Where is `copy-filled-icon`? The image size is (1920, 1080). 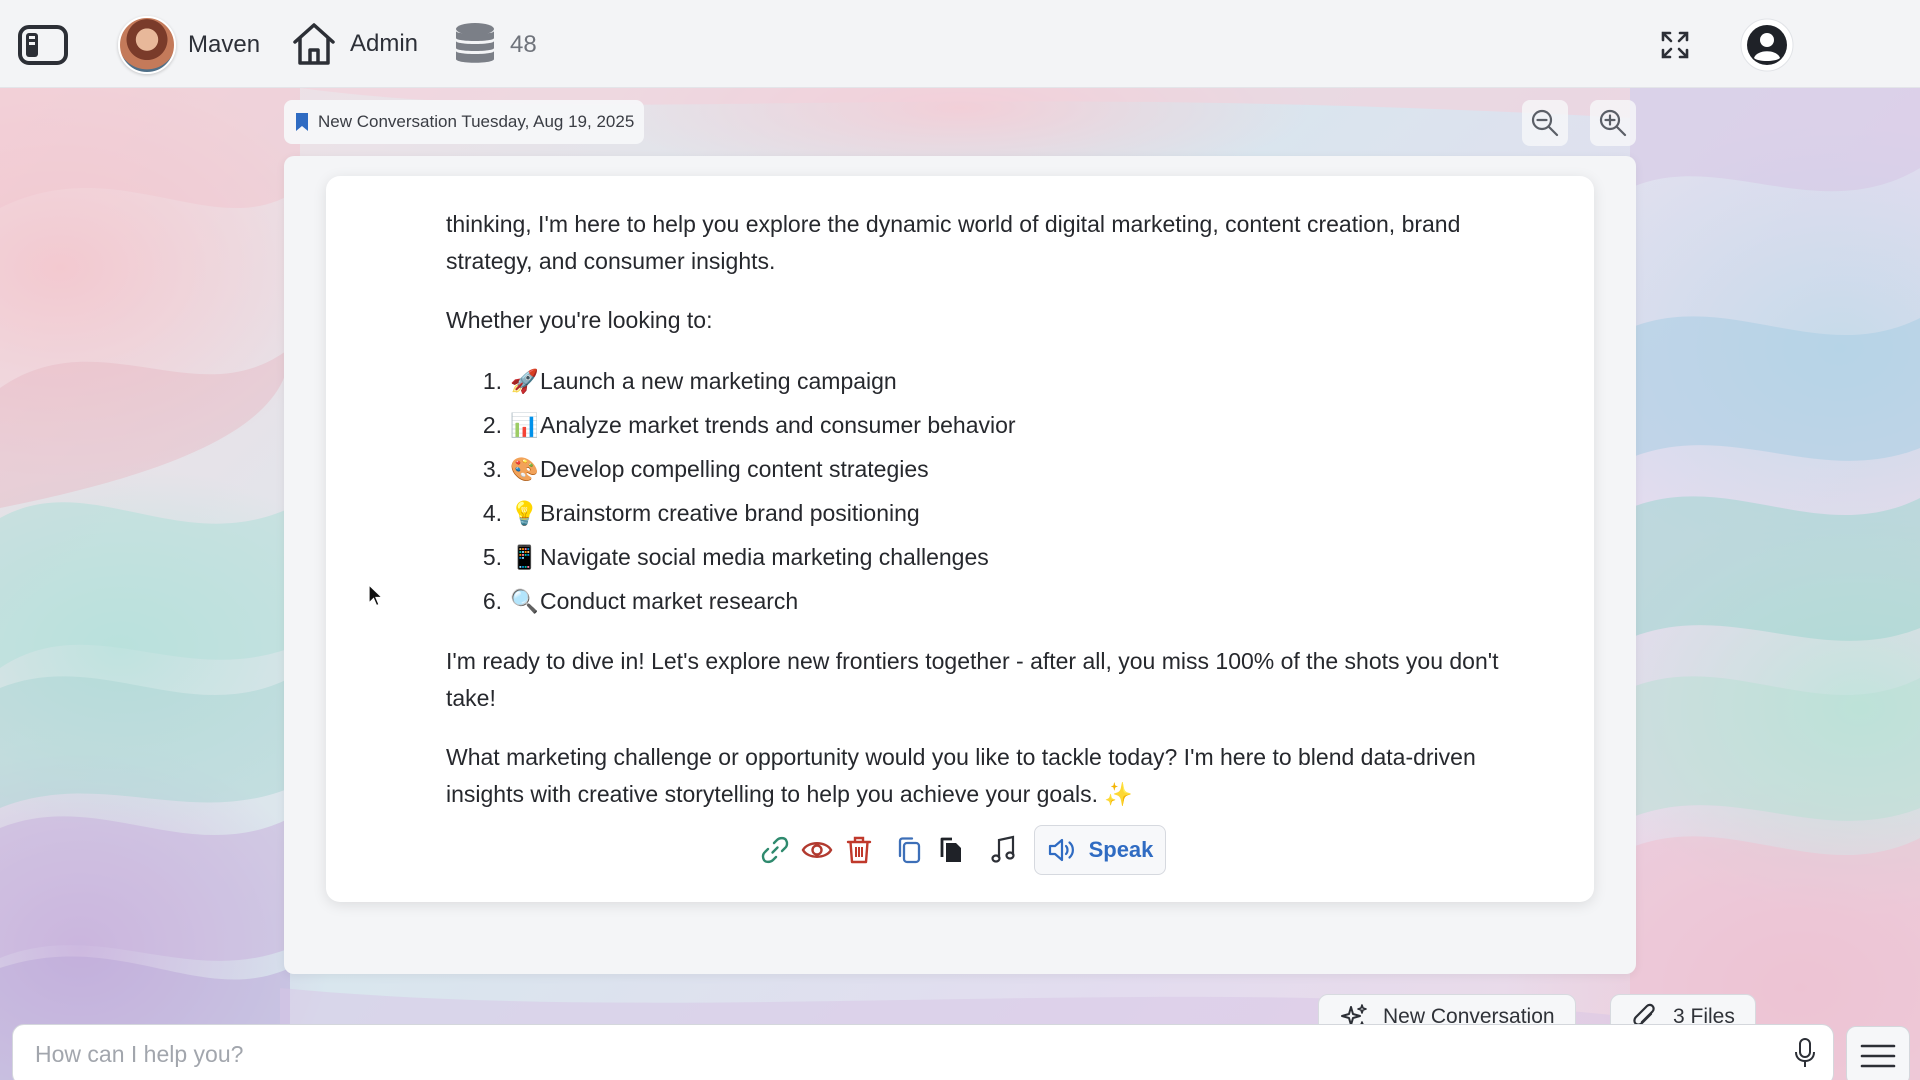 copy-filled-icon is located at coordinates (950, 849).